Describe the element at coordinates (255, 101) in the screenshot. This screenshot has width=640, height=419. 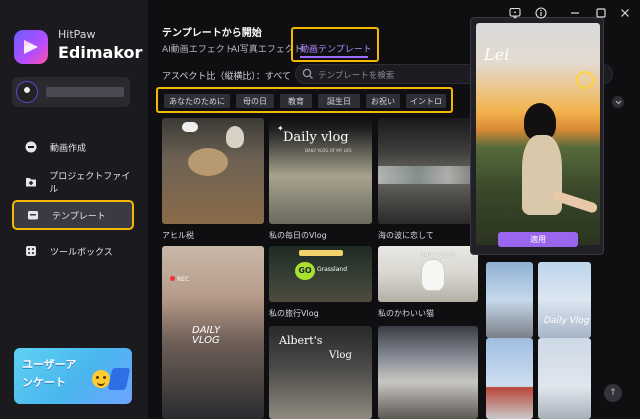
I see `category-mothers-day: 母の日` at that location.